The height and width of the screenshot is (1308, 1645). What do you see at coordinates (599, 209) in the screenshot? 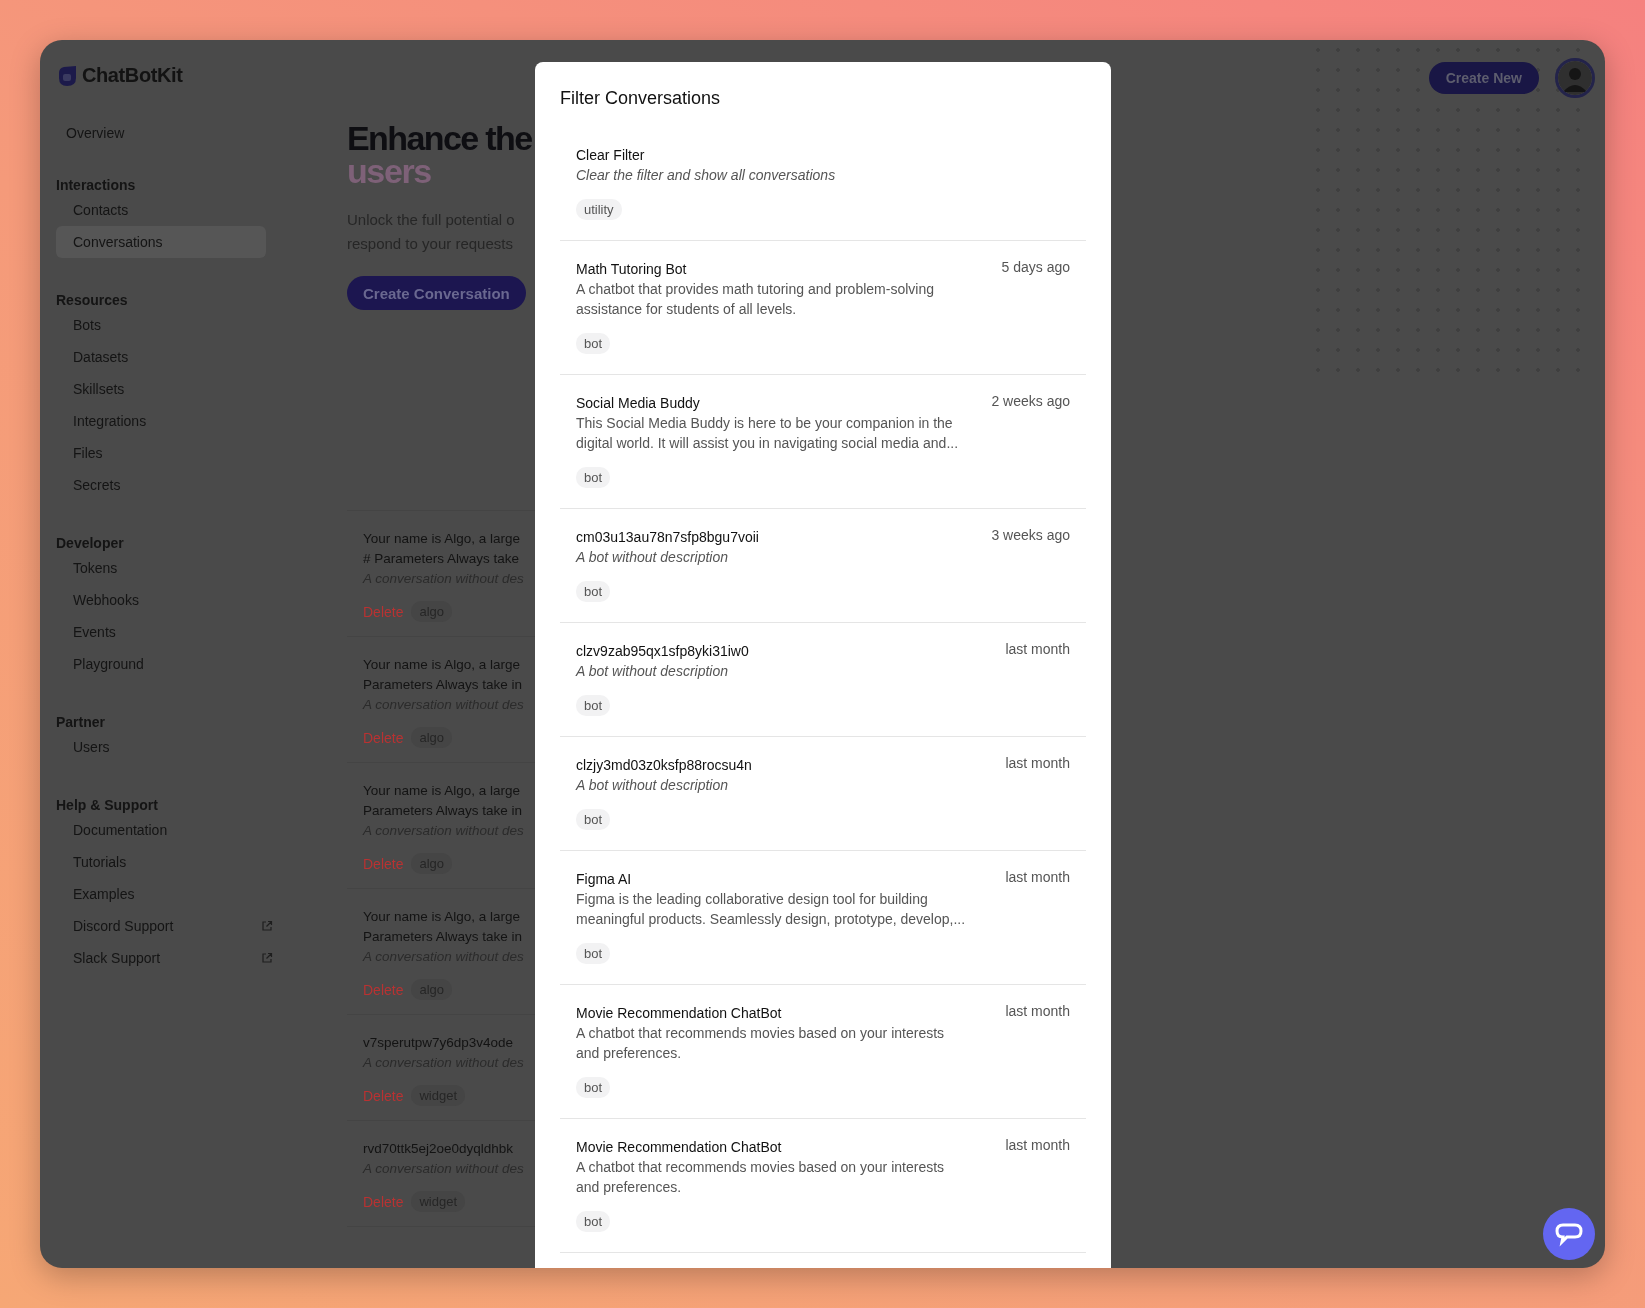
I see `tag: utility` at bounding box center [599, 209].